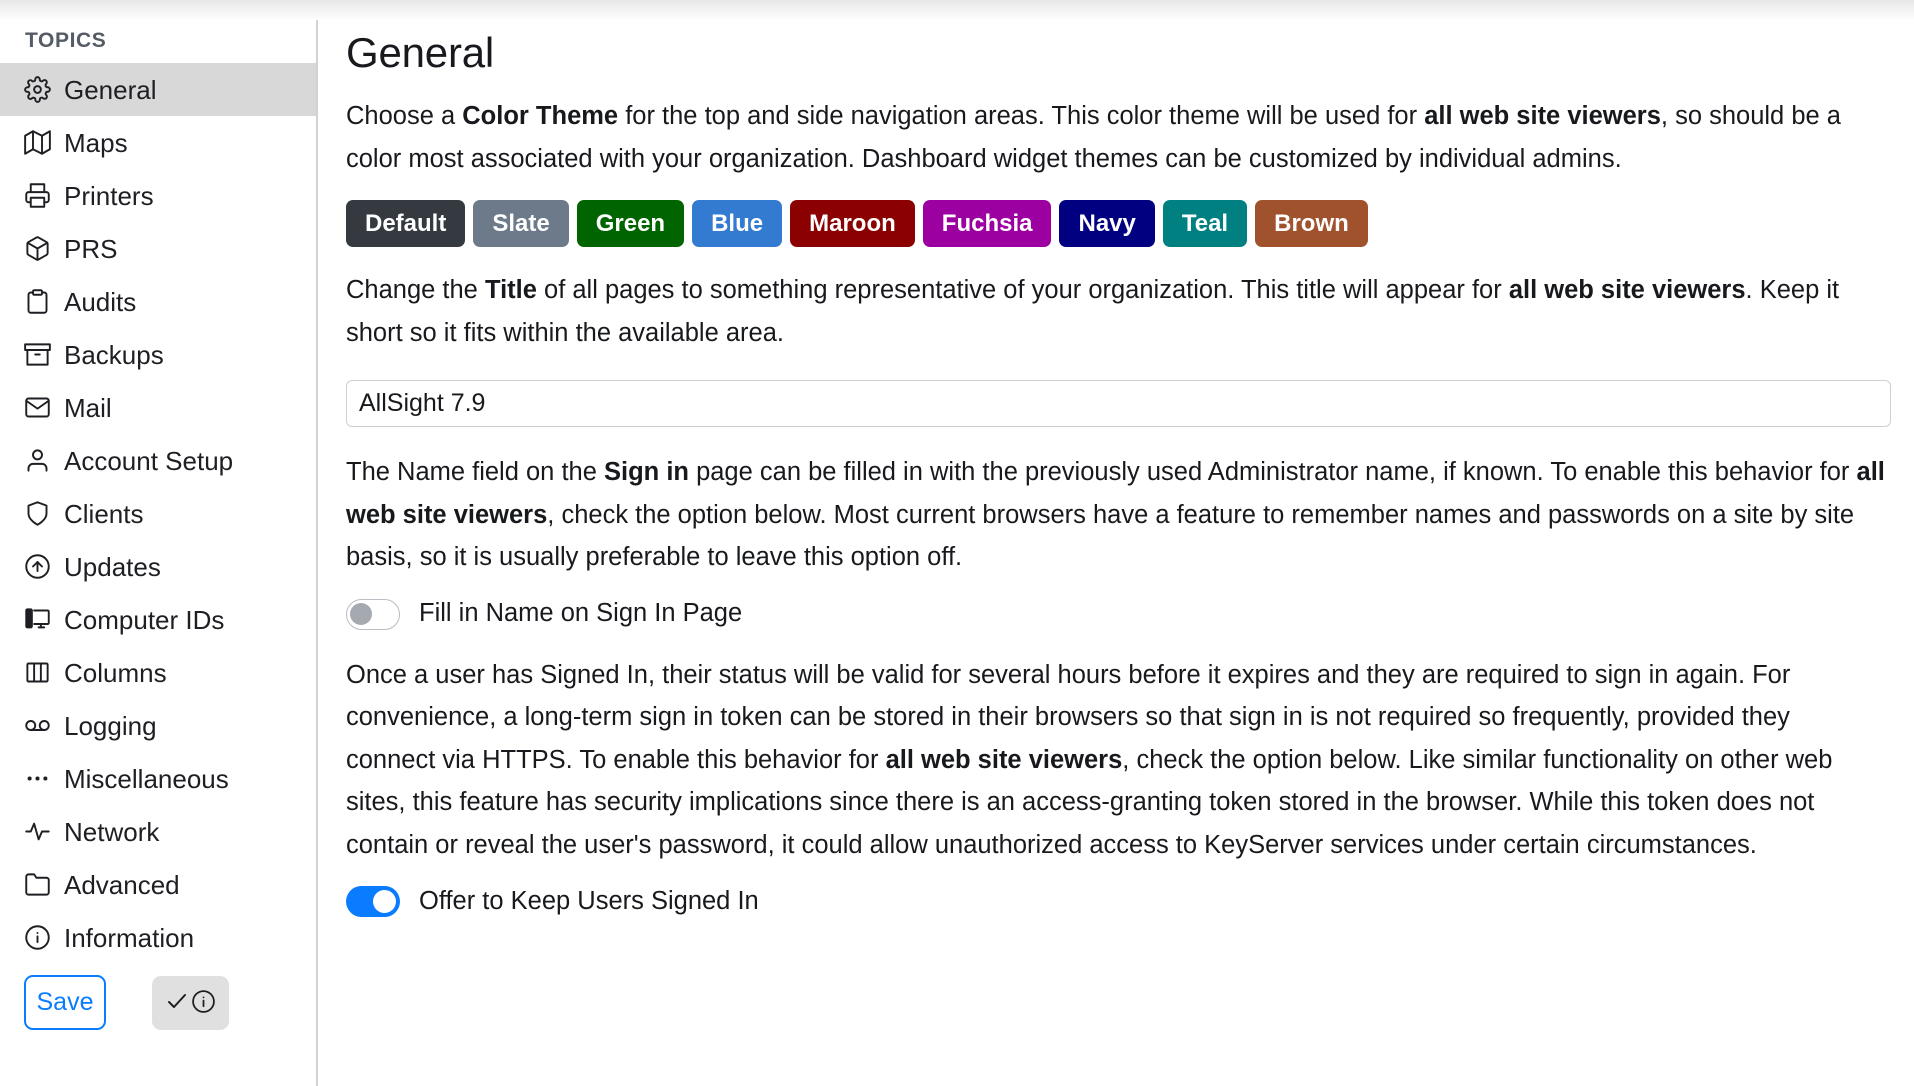  What do you see at coordinates (987, 223) in the screenshot?
I see `theme-button-fuchsia: Fuchsia` at bounding box center [987, 223].